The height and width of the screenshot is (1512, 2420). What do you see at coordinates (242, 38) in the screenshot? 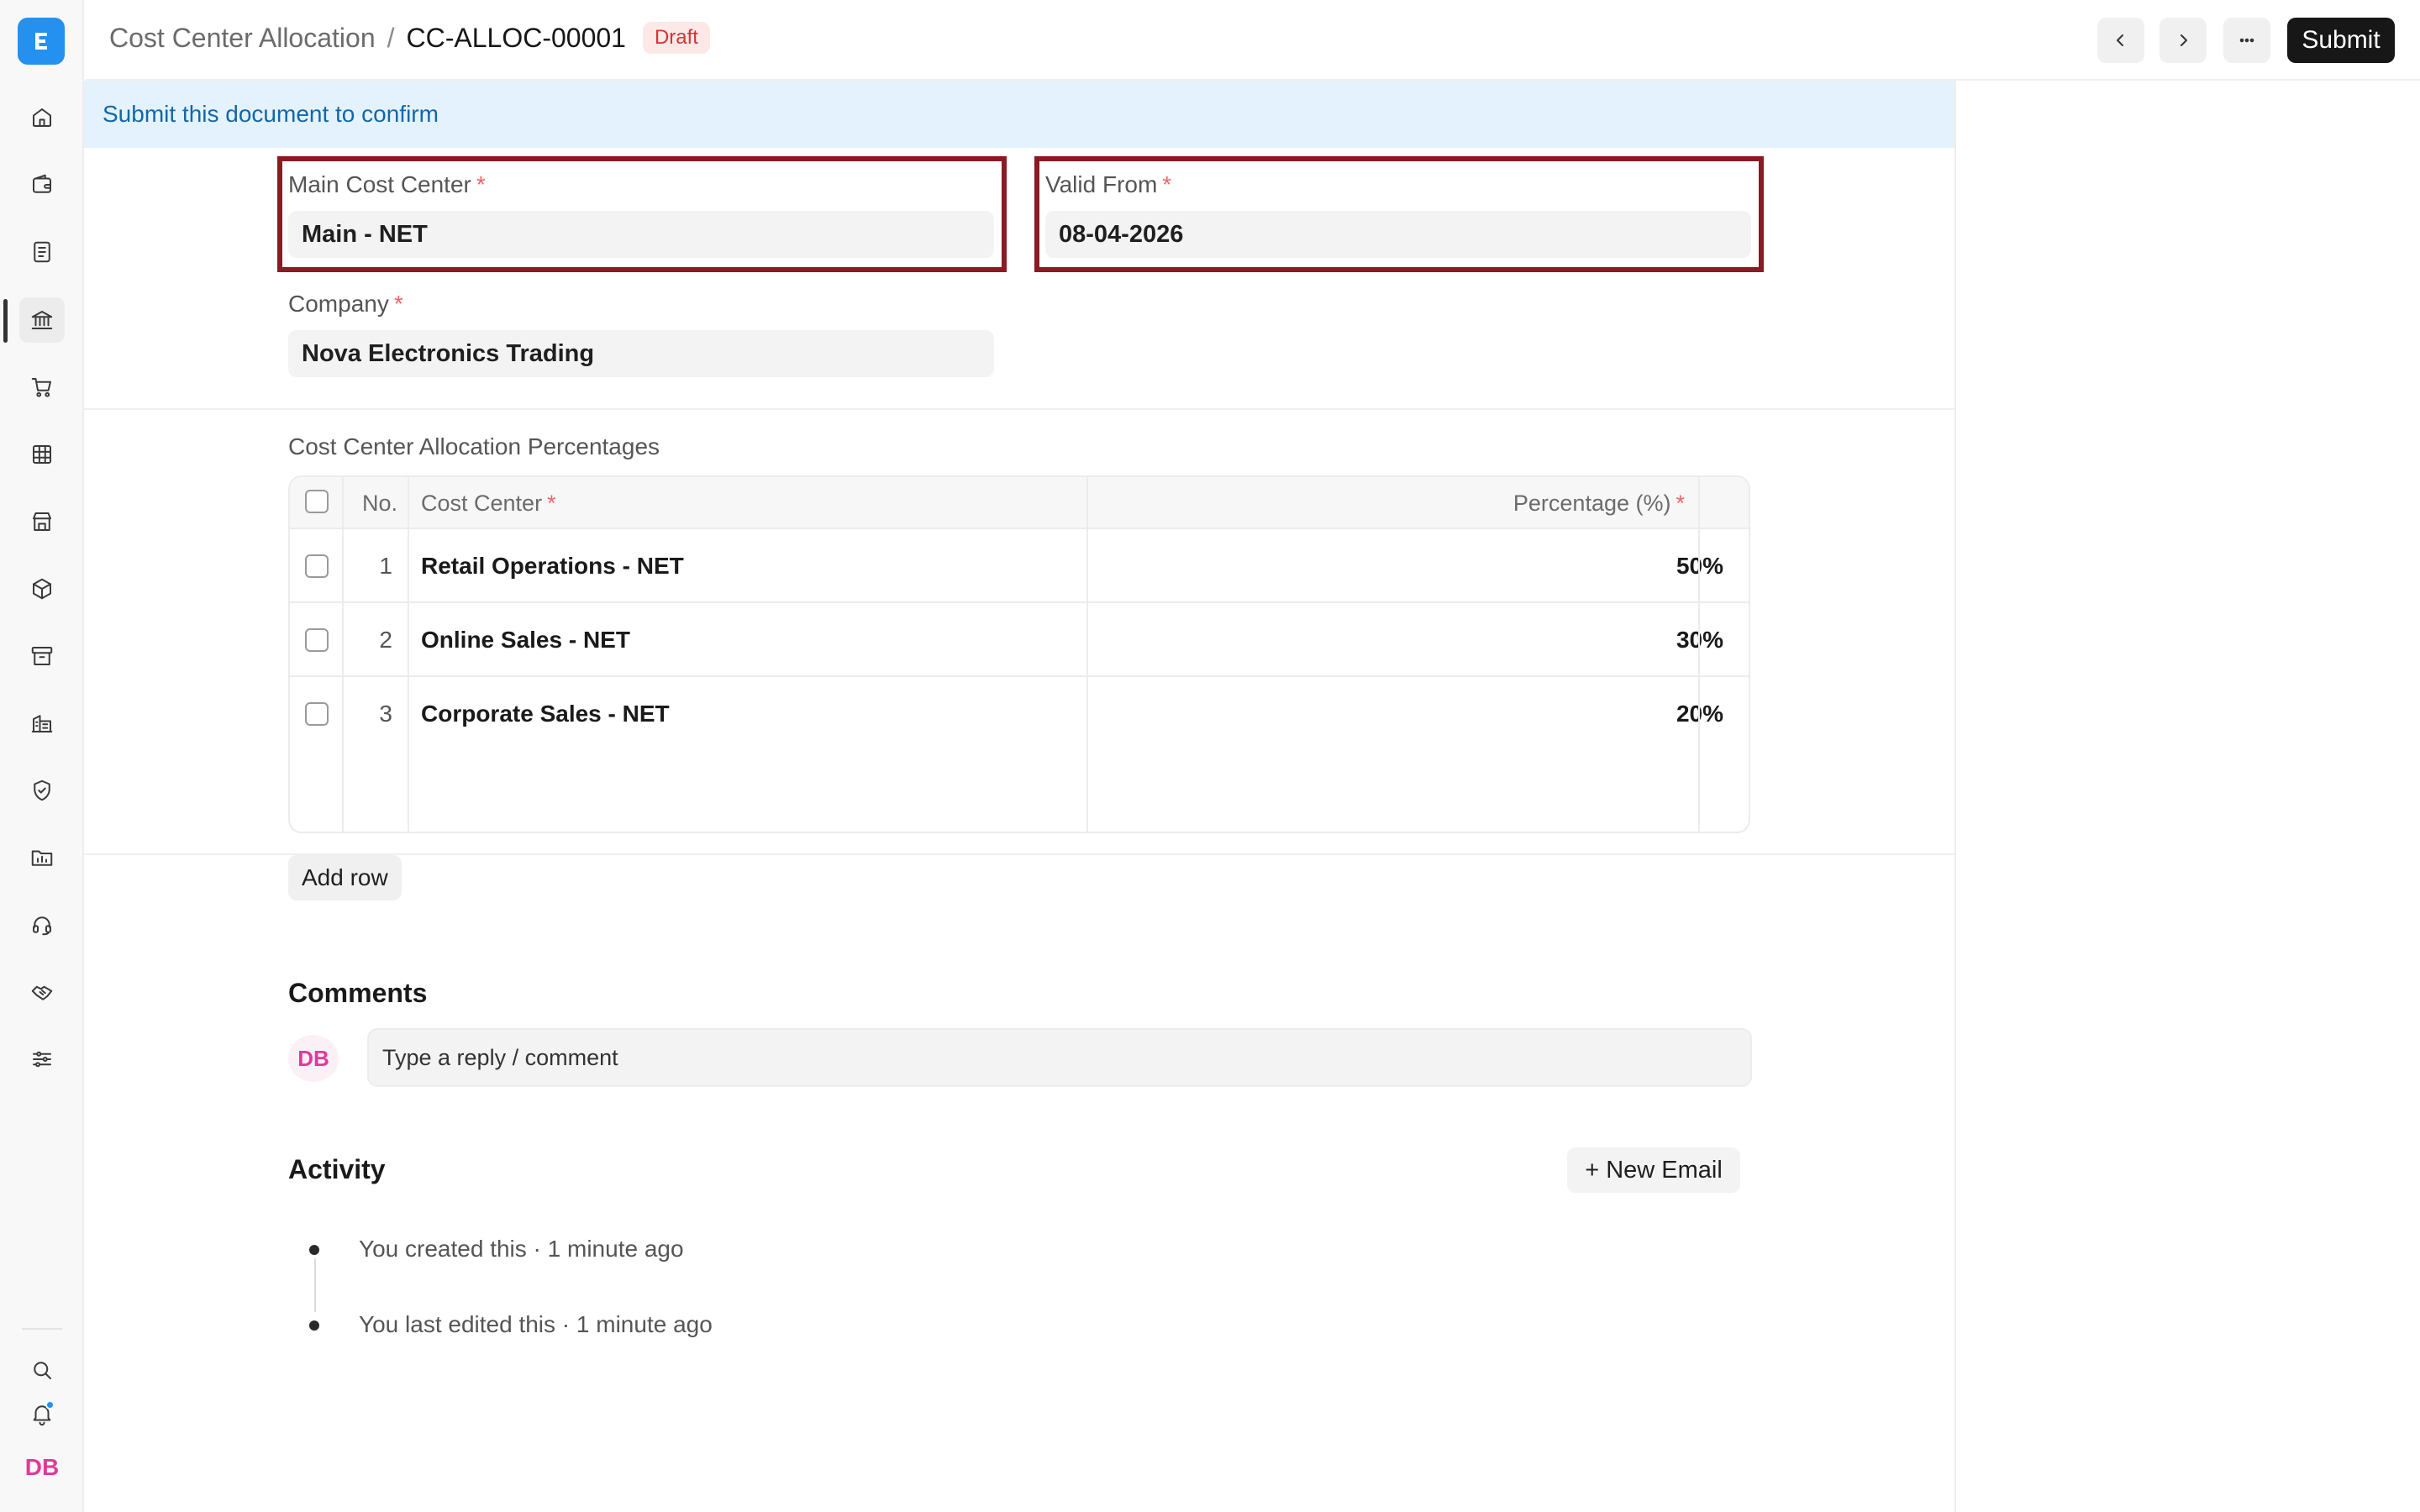
I see `breadcrumb-parent-link: Cost Center Allocation` at bounding box center [242, 38].